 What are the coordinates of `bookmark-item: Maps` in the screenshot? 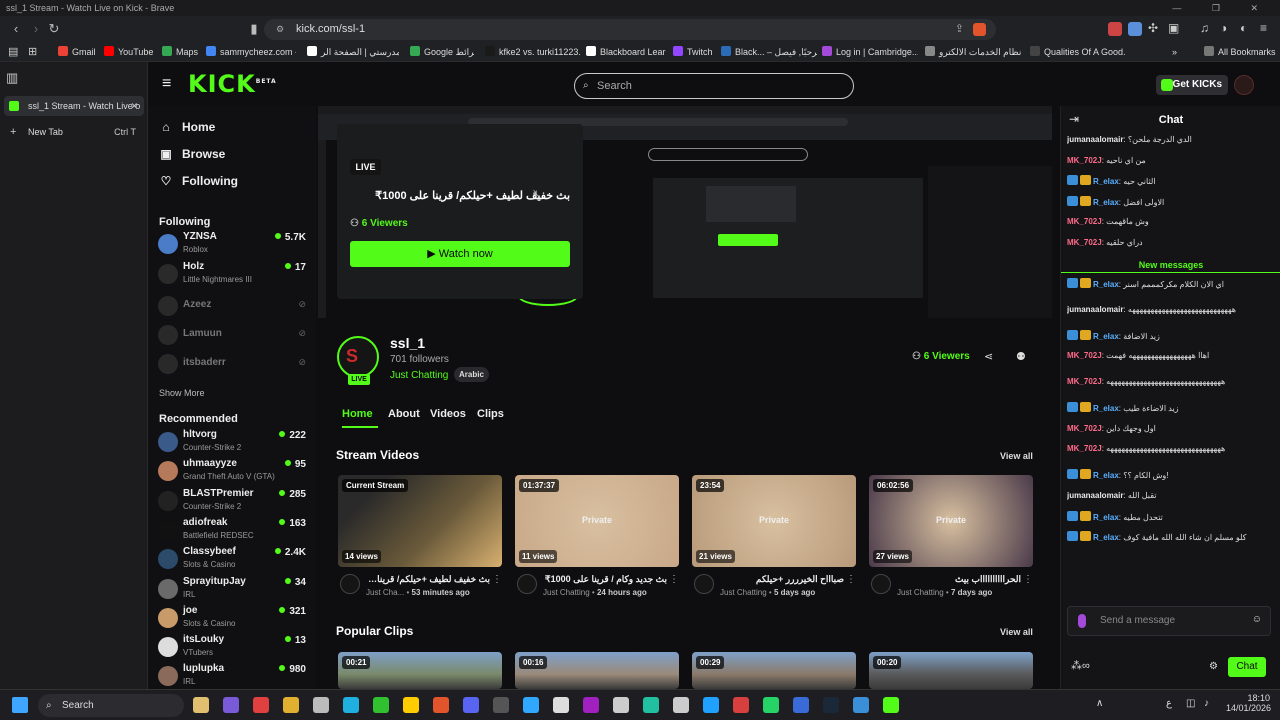 It's located at (180, 52).